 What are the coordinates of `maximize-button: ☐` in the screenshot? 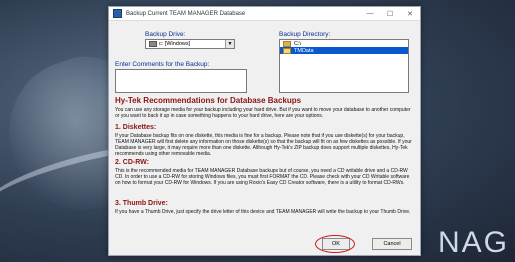 It's located at (390, 14).